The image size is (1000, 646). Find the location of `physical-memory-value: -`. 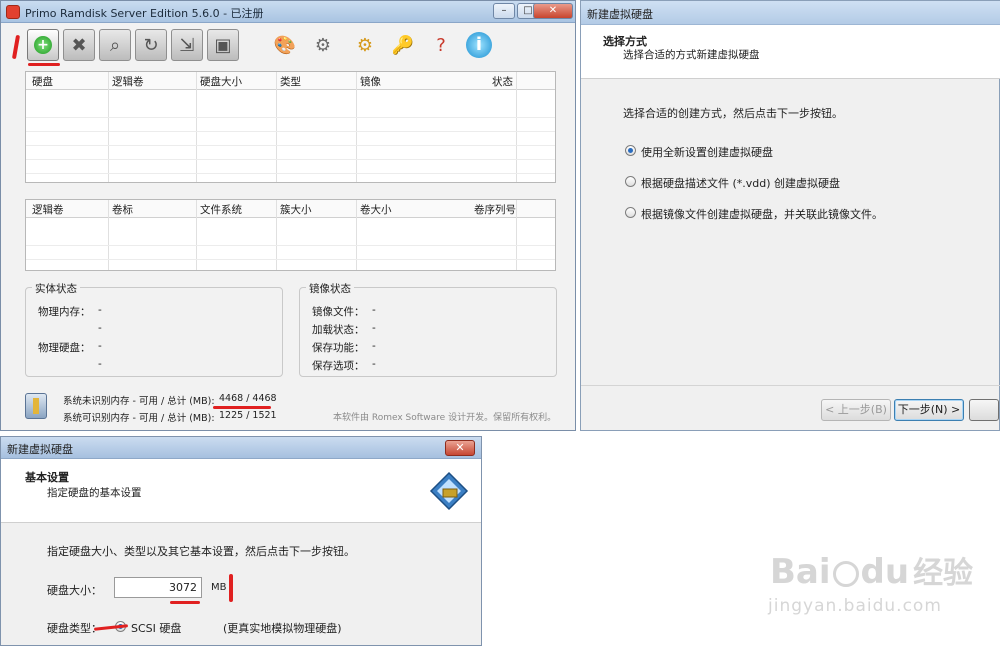

physical-memory-value: - is located at coordinates (100, 310).